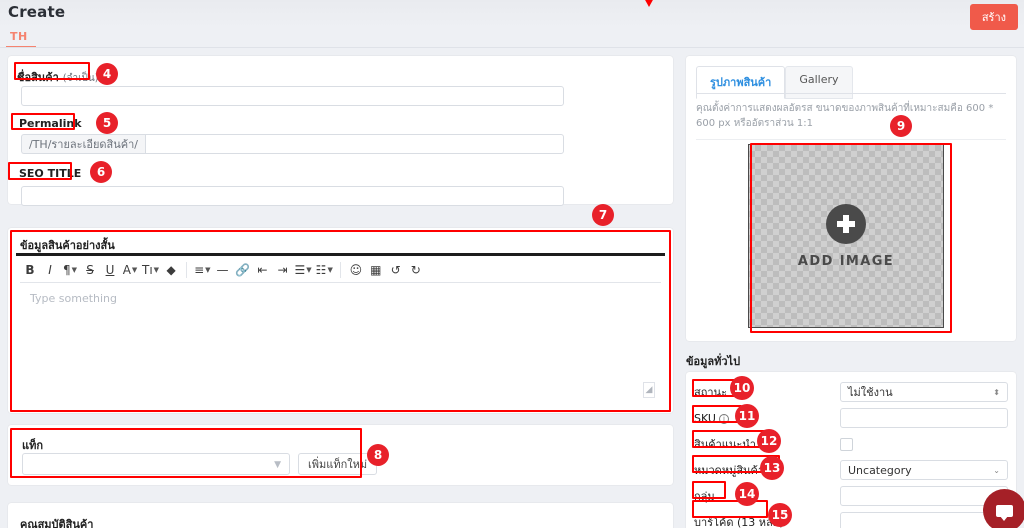 The width and height of the screenshot is (1024, 528). What do you see at coordinates (846, 261) in the screenshot?
I see `add-image-label: ADD IMAGE` at bounding box center [846, 261].